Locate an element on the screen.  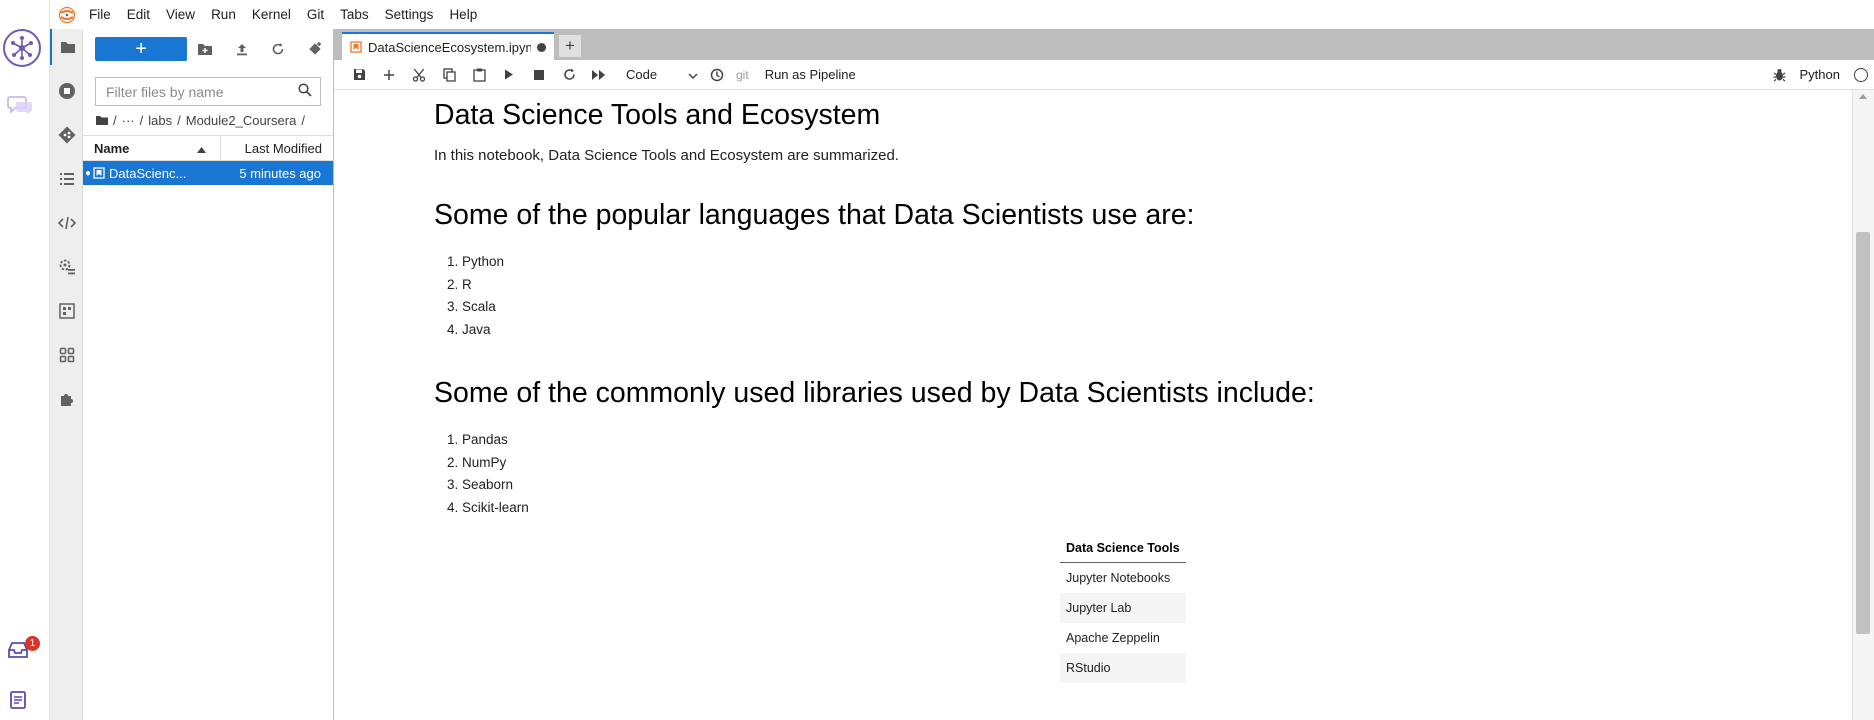
git-diff-label: git is located at coordinates (742, 75).